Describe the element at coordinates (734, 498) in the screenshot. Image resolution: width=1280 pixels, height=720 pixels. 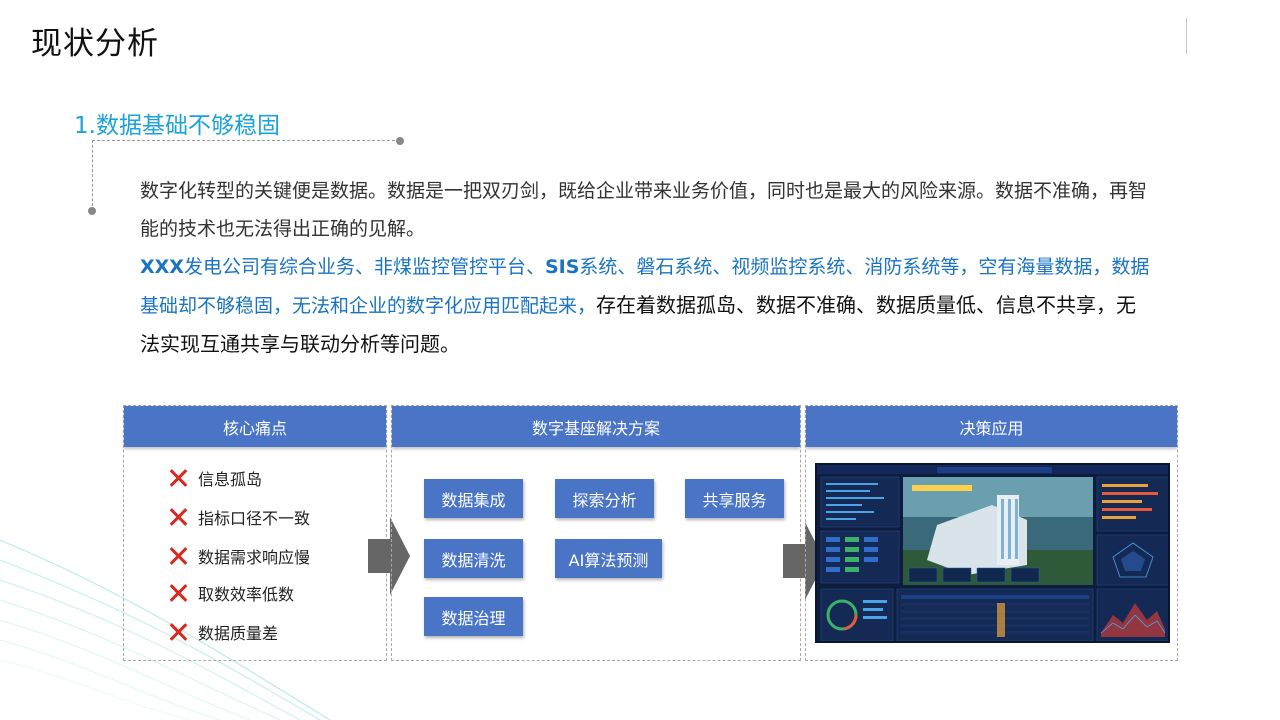
I see `shared-services-button: 共享服务` at that location.